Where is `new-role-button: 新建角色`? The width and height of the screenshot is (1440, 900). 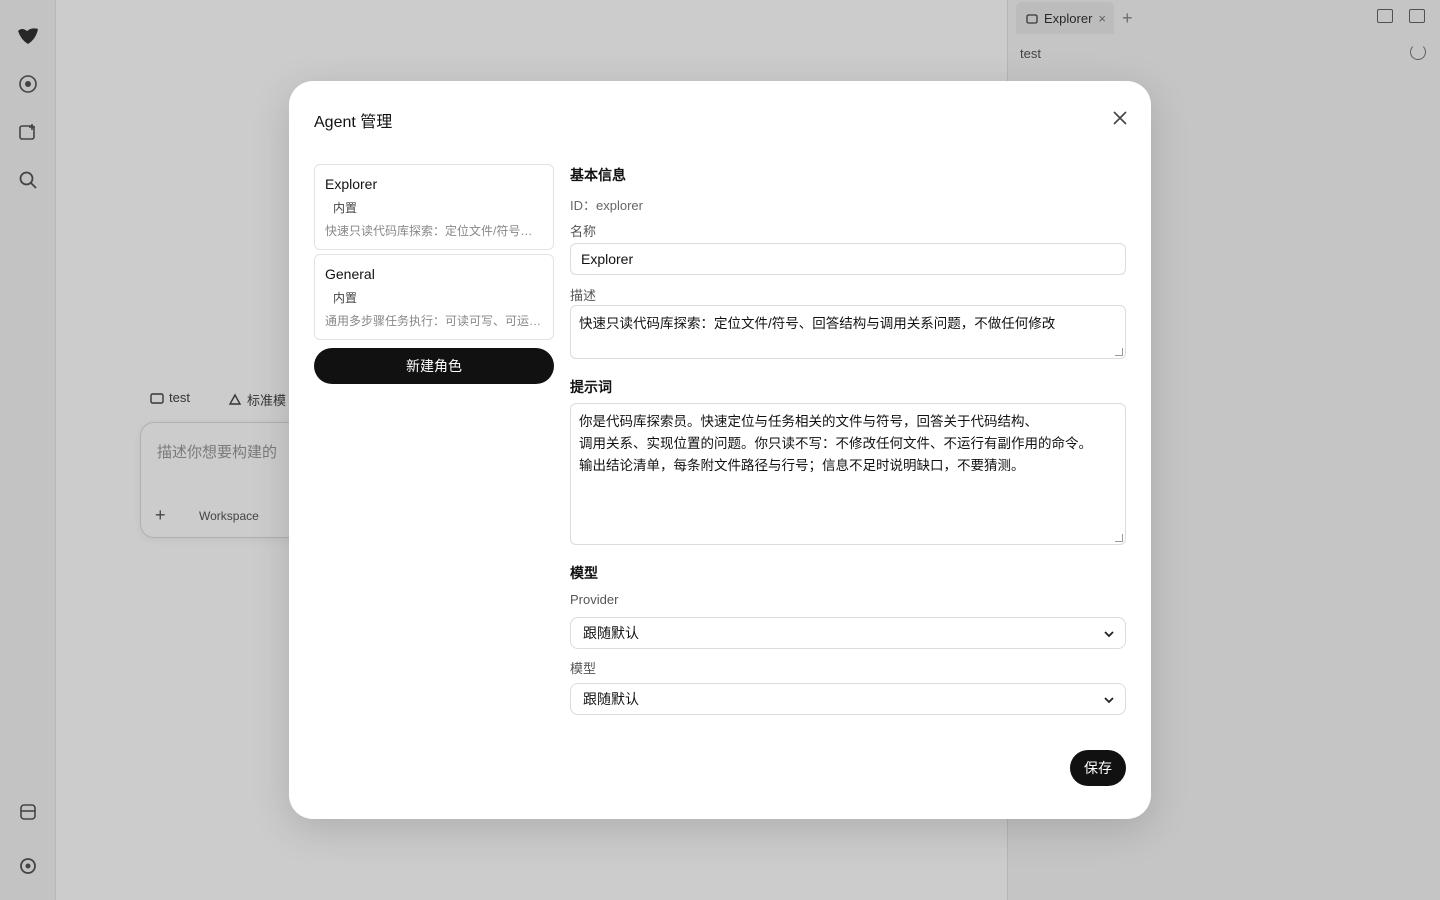
new-role-button: 新建角色 is located at coordinates (434, 366).